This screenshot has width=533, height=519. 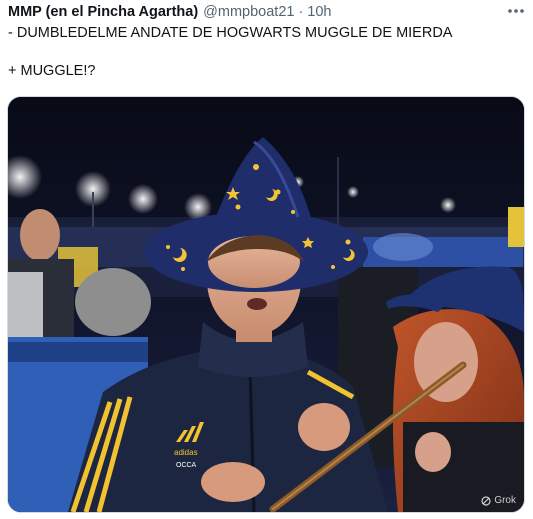 I want to click on more-options-icon, so click(x=516, y=11).